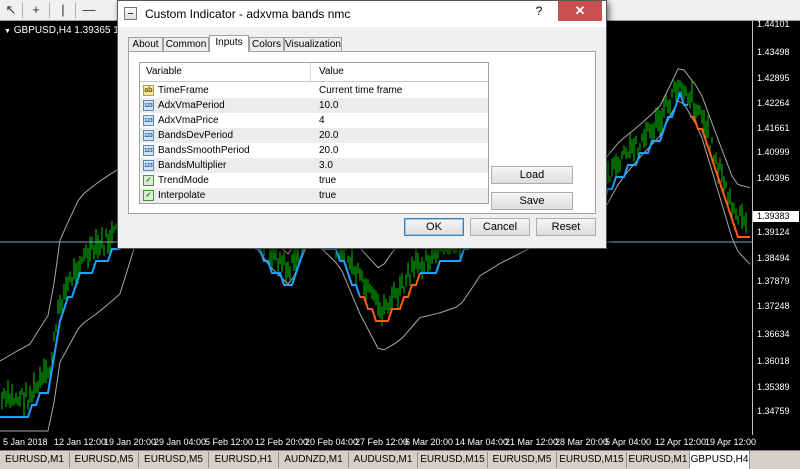  What do you see at coordinates (314, 165) in the screenshot?
I see `input-row-bandsmultiplier: 123 BandsMultiplier 3.0` at bounding box center [314, 165].